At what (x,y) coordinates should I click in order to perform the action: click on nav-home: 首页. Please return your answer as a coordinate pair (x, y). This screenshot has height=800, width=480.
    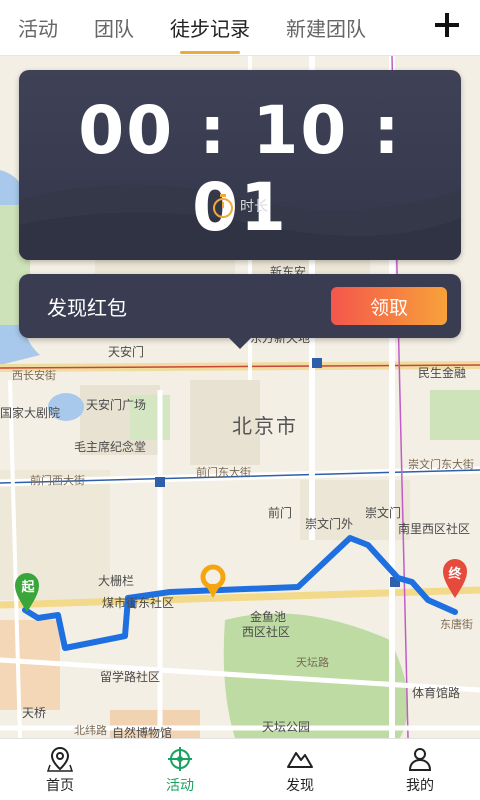
    Looking at the image, I should click on (60, 769).